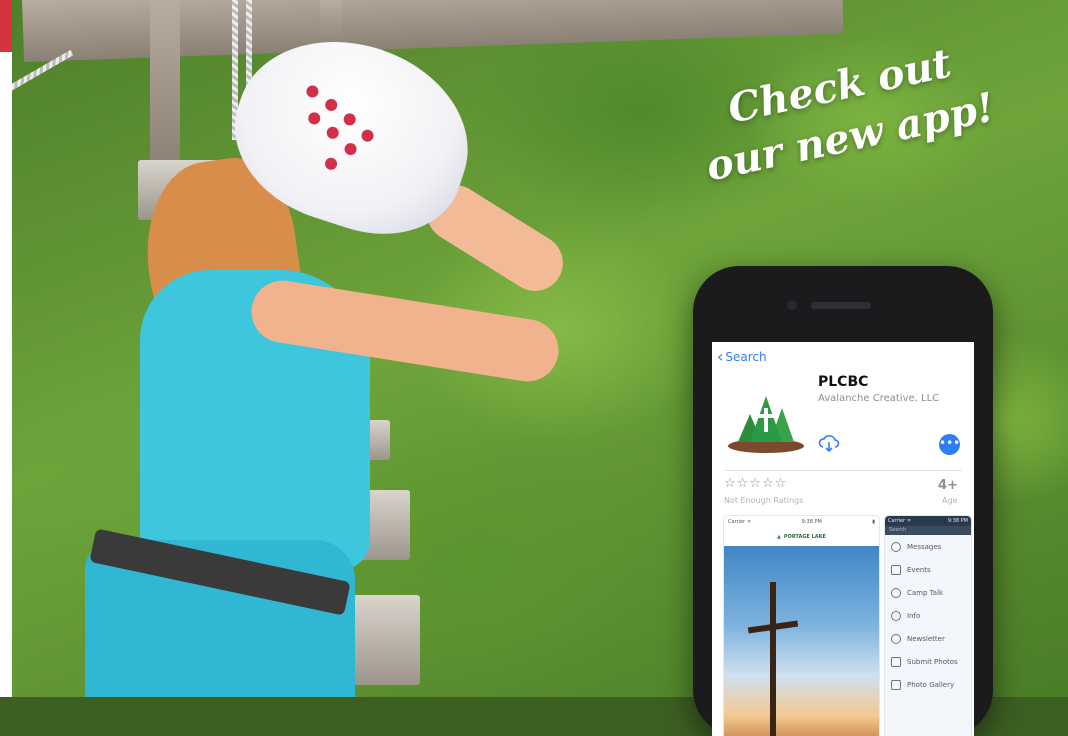 This screenshot has height=736, width=1068. Describe the element at coordinates (878, 398) in the screenshot. I see `developer-name: Avalanche Creative, LLC` at that location.